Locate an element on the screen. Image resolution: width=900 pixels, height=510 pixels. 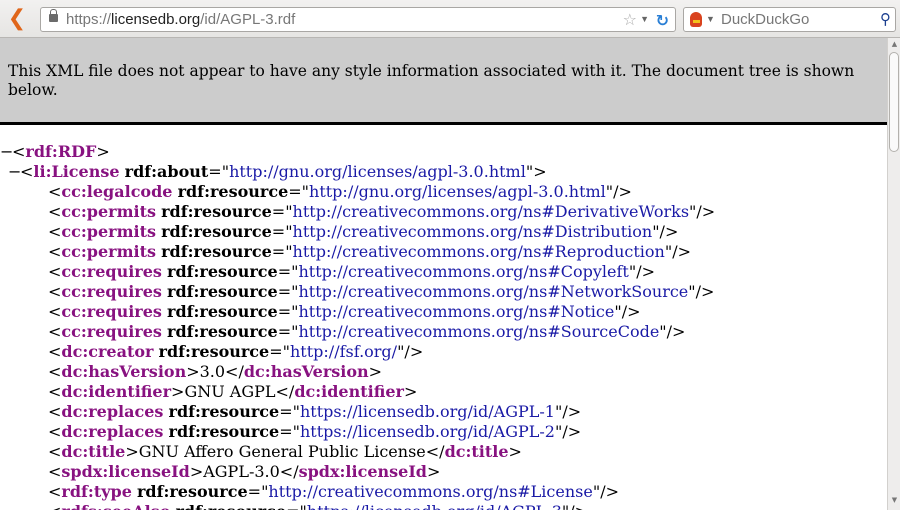
tag-name: dc:replaces is located at coordinates (112, 411).